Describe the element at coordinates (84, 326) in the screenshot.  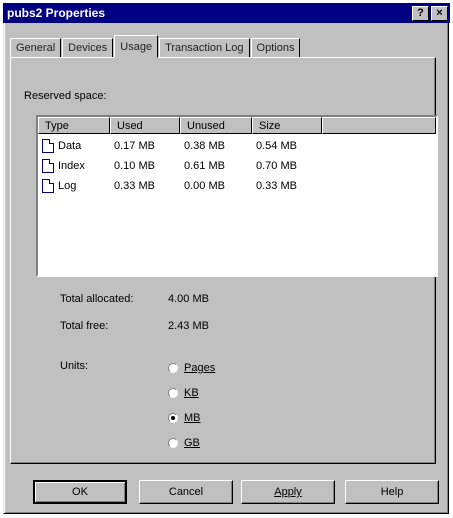
I see `total-free-label: Total free:` at that location.